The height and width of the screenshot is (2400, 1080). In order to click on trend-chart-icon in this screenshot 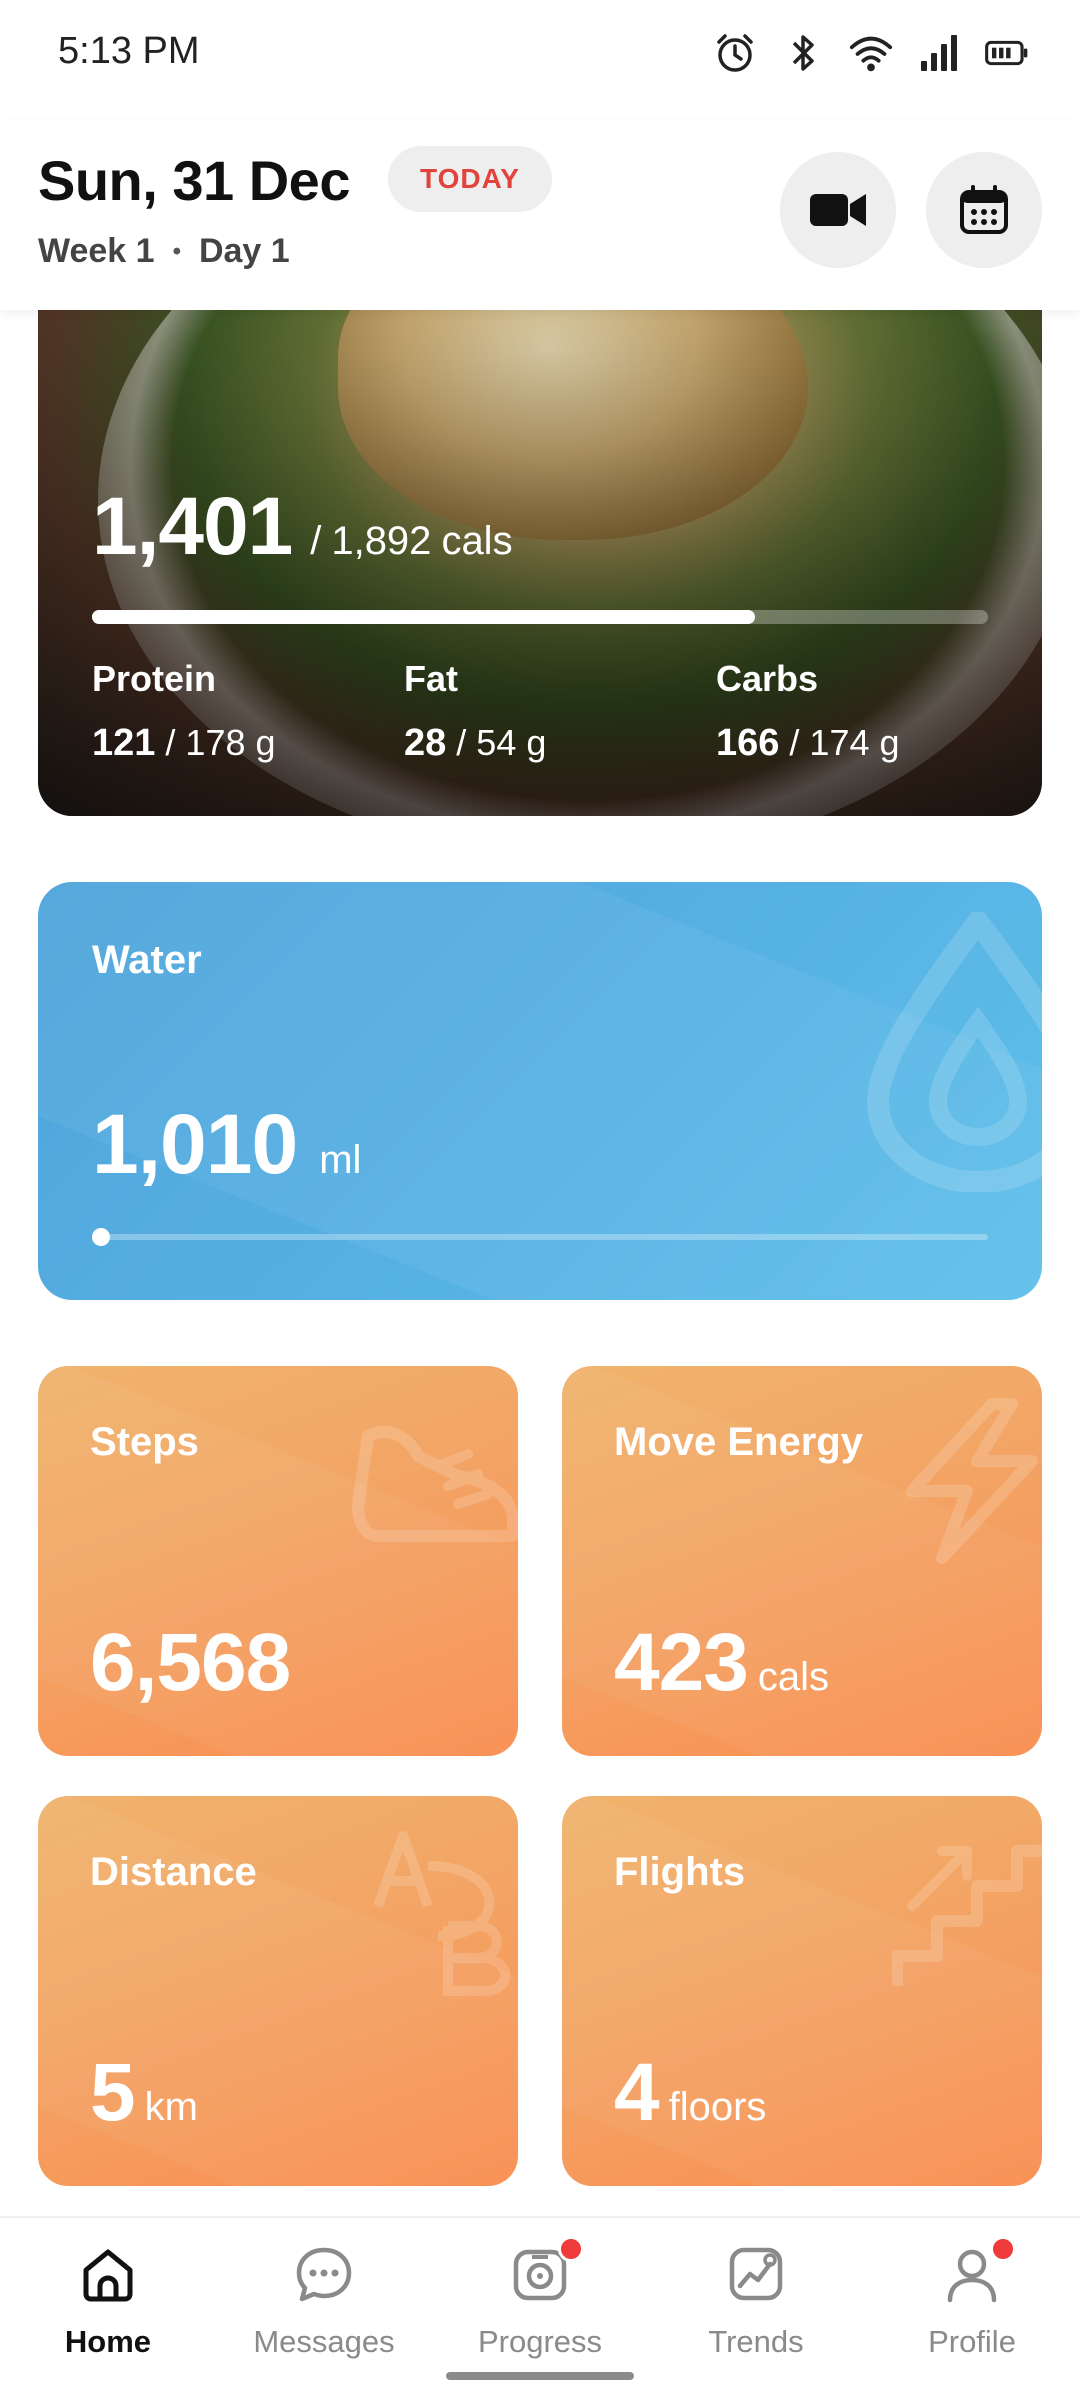, I will do `click(756, 2274)`.